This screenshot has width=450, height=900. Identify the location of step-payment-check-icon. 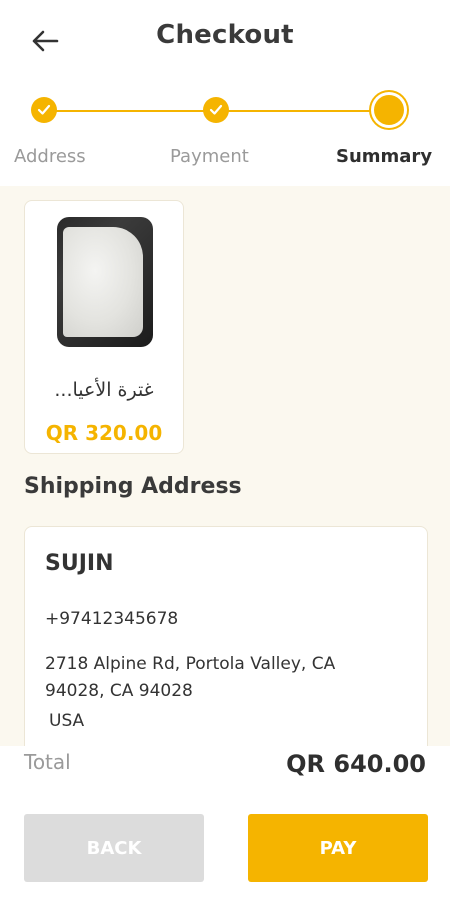
(216, 110).